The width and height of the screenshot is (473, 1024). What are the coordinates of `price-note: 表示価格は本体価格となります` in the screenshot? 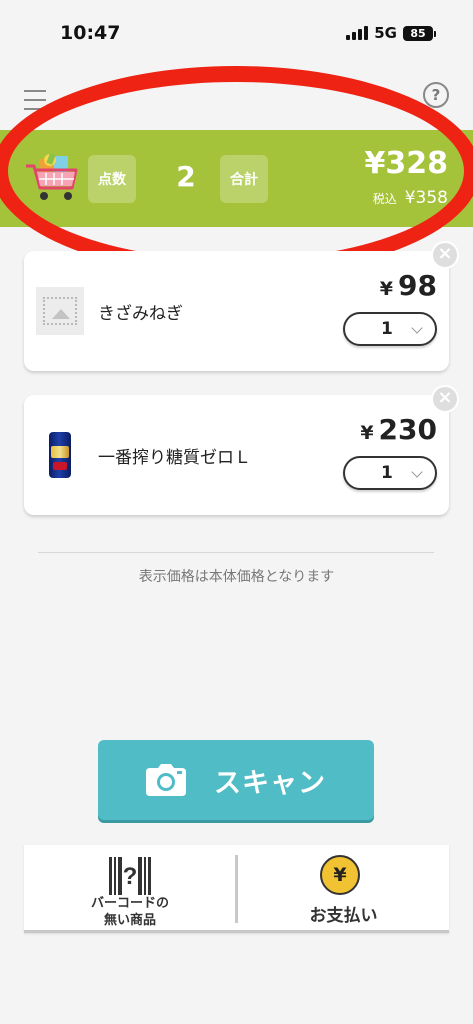 It's located at (236, 577).